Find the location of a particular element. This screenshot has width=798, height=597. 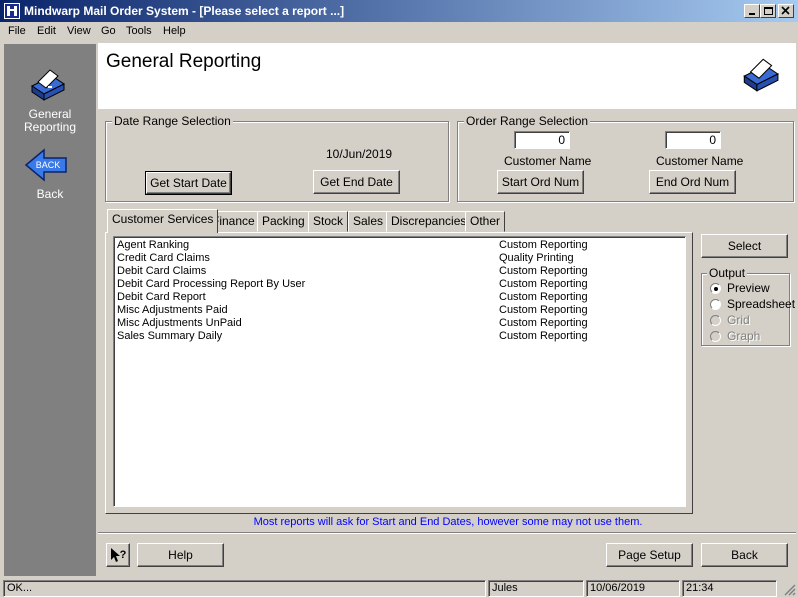

page-setup-button: Page Setup is located at coordinates (649, 555).